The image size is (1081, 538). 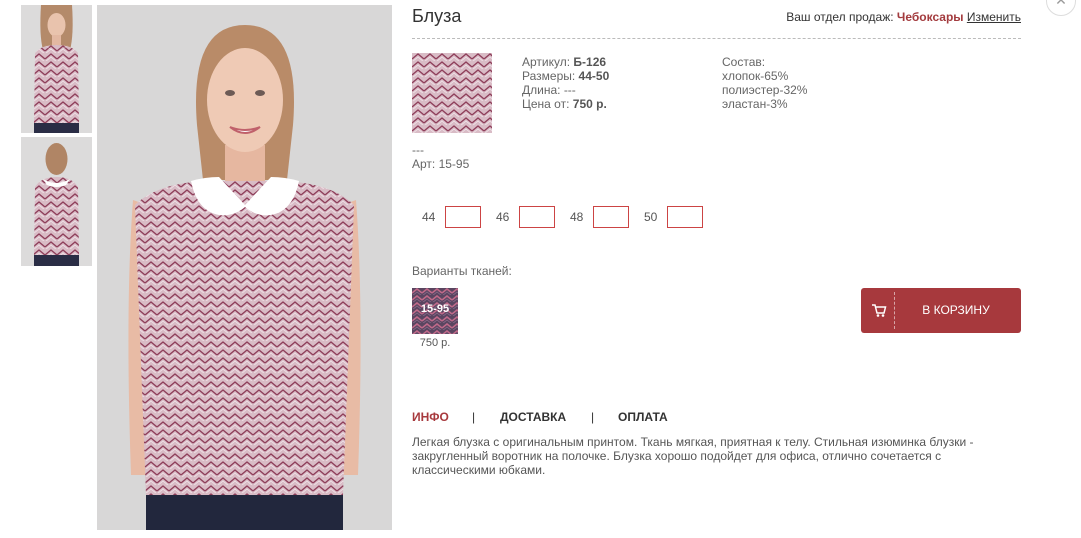 What do you see at coordinates (755, 76) in the screenshot?
I see `composition-item: хлопок-65%` at bounding box center [755, 76].